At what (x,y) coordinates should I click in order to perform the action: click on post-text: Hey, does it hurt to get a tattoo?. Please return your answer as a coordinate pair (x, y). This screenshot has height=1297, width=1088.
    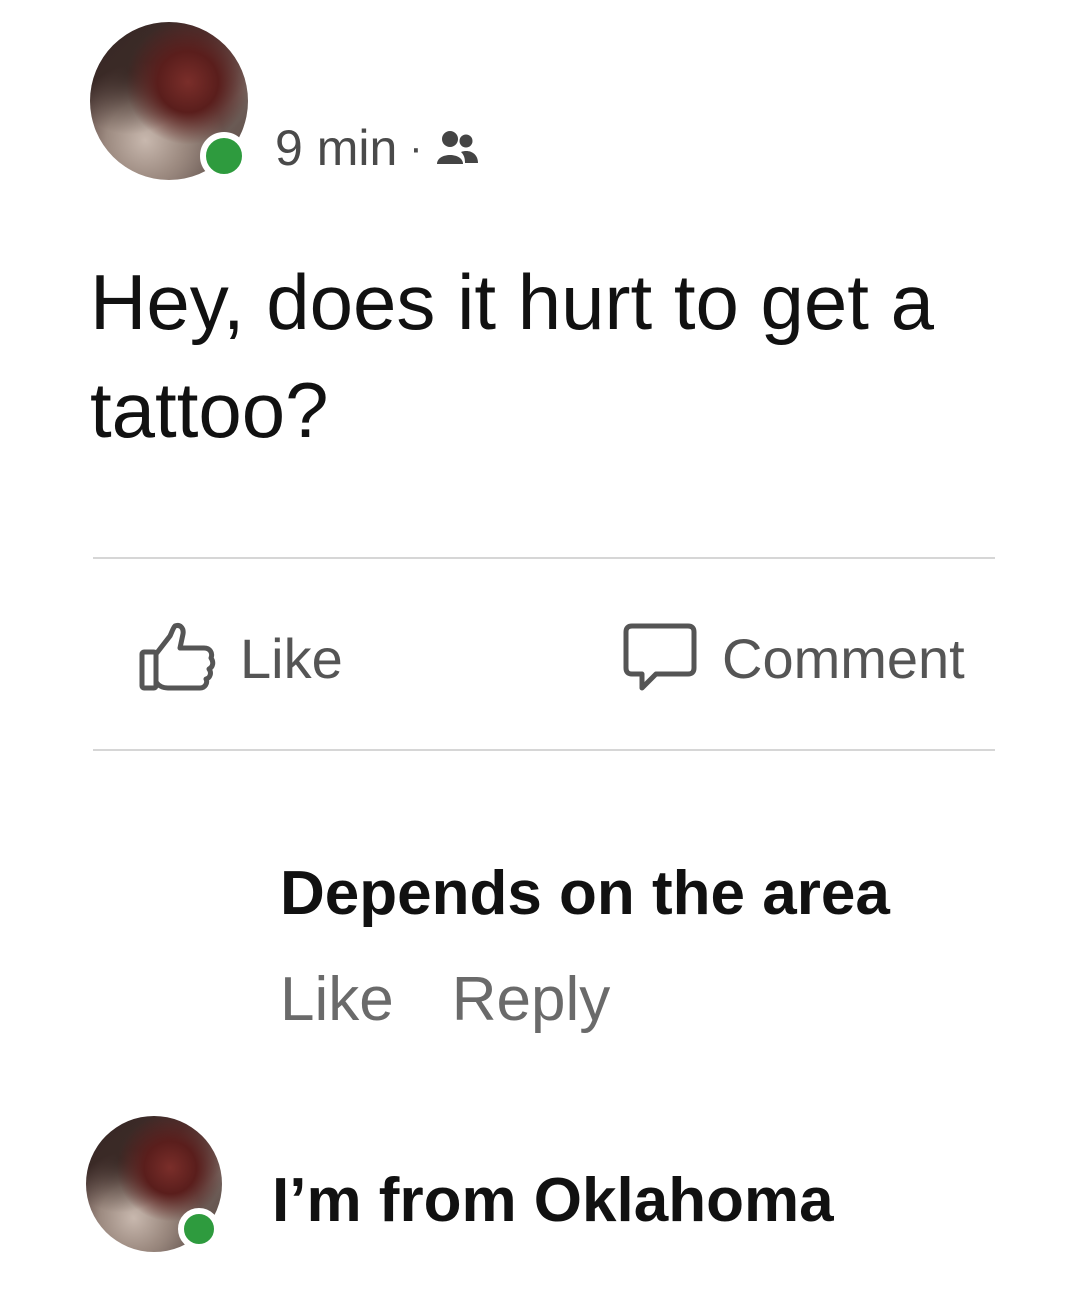
    Looking at the image, I should click on (512, 356).